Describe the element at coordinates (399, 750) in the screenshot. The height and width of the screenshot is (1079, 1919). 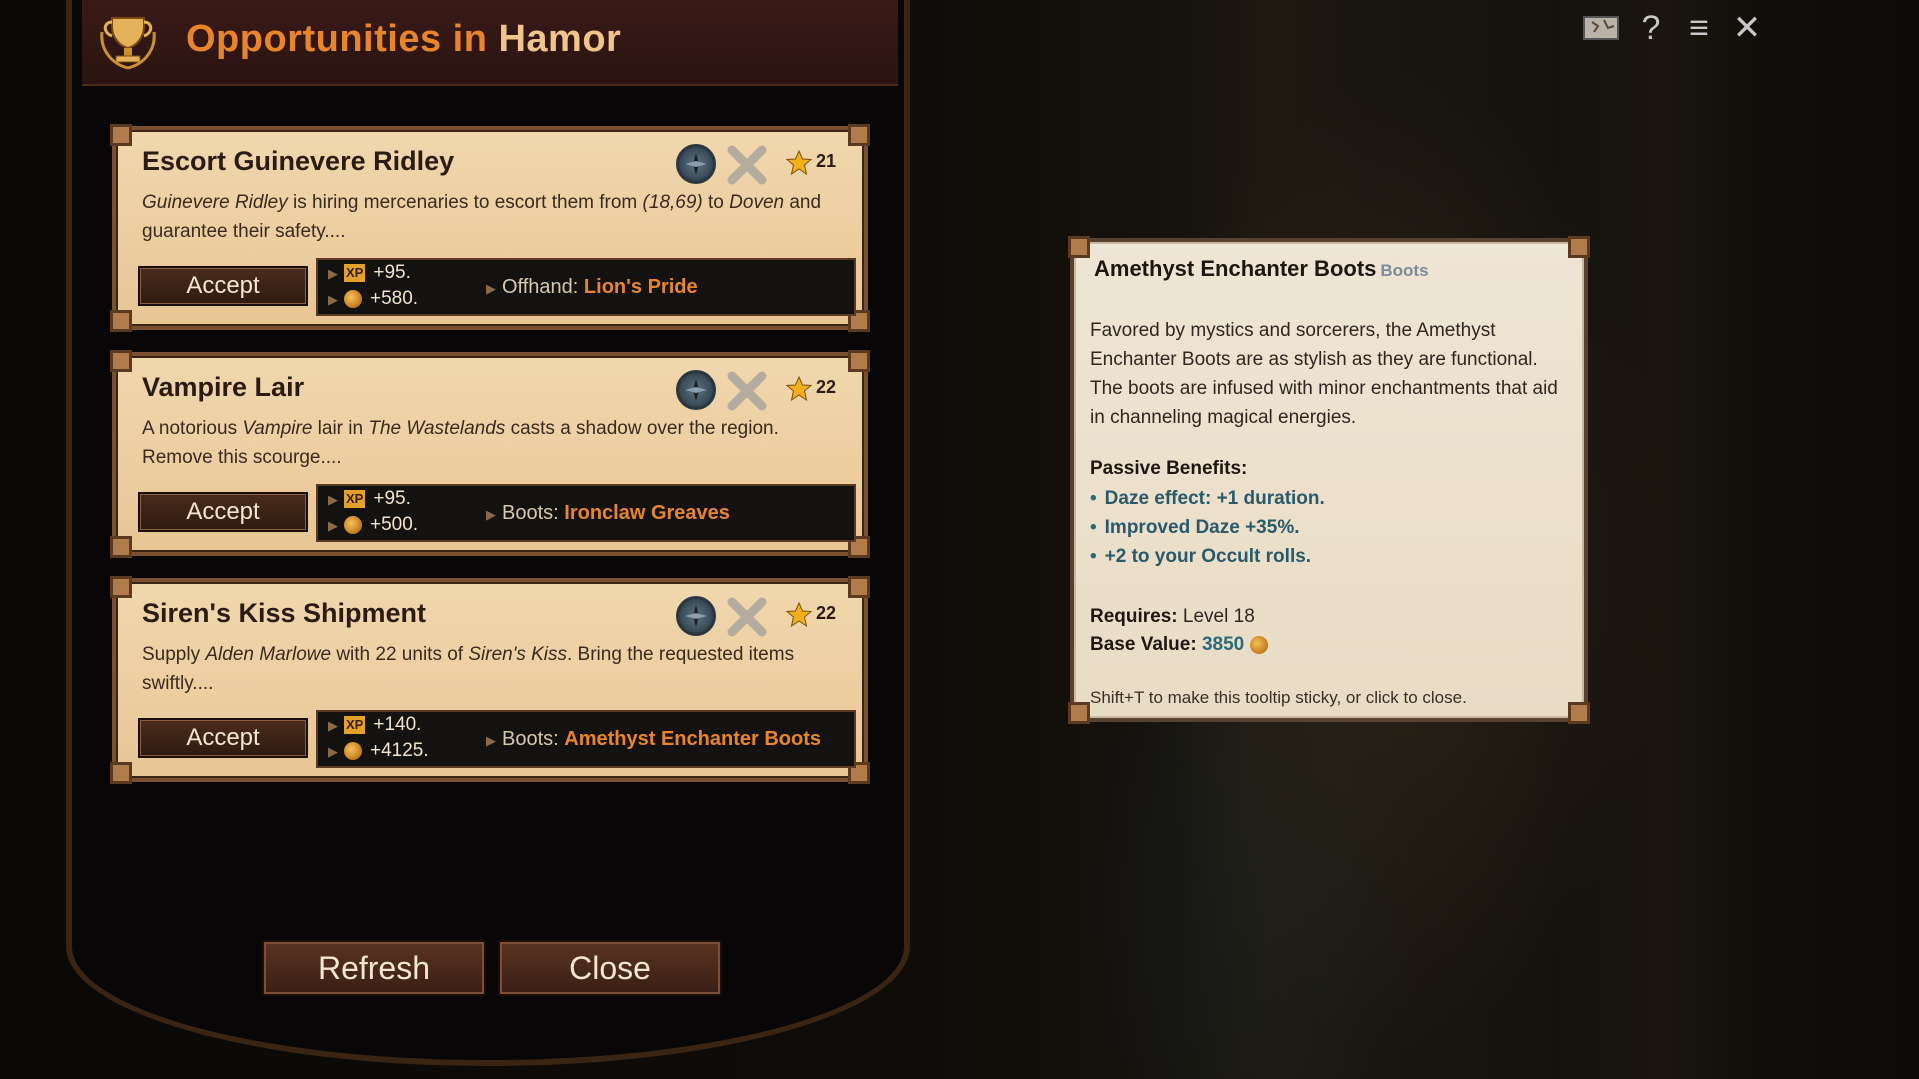
I see `gold-value: +4125.` at that location.